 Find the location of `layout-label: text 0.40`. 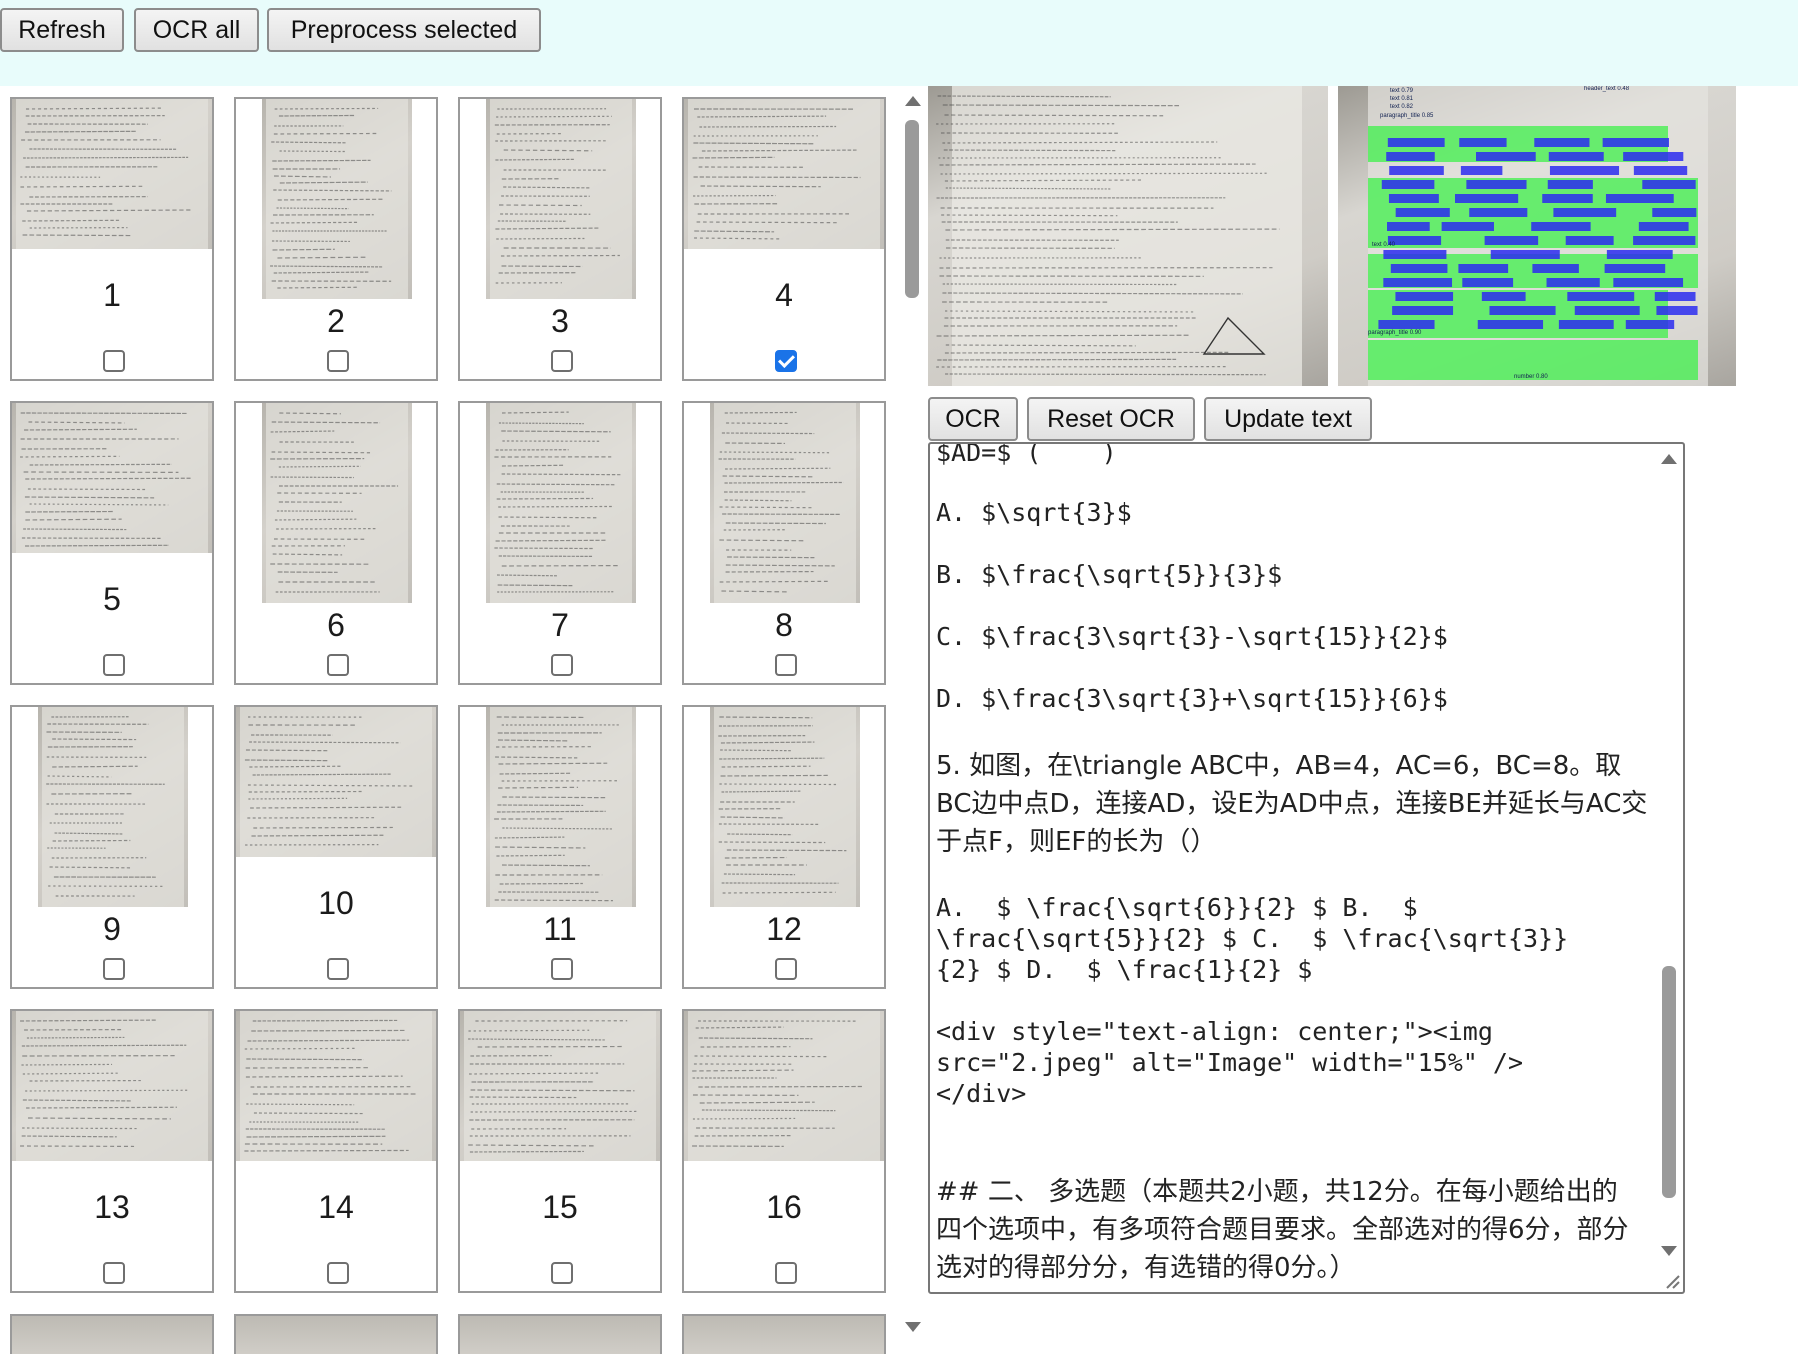

layout-label: text 0.40 is located at coordinates (1384, 245).